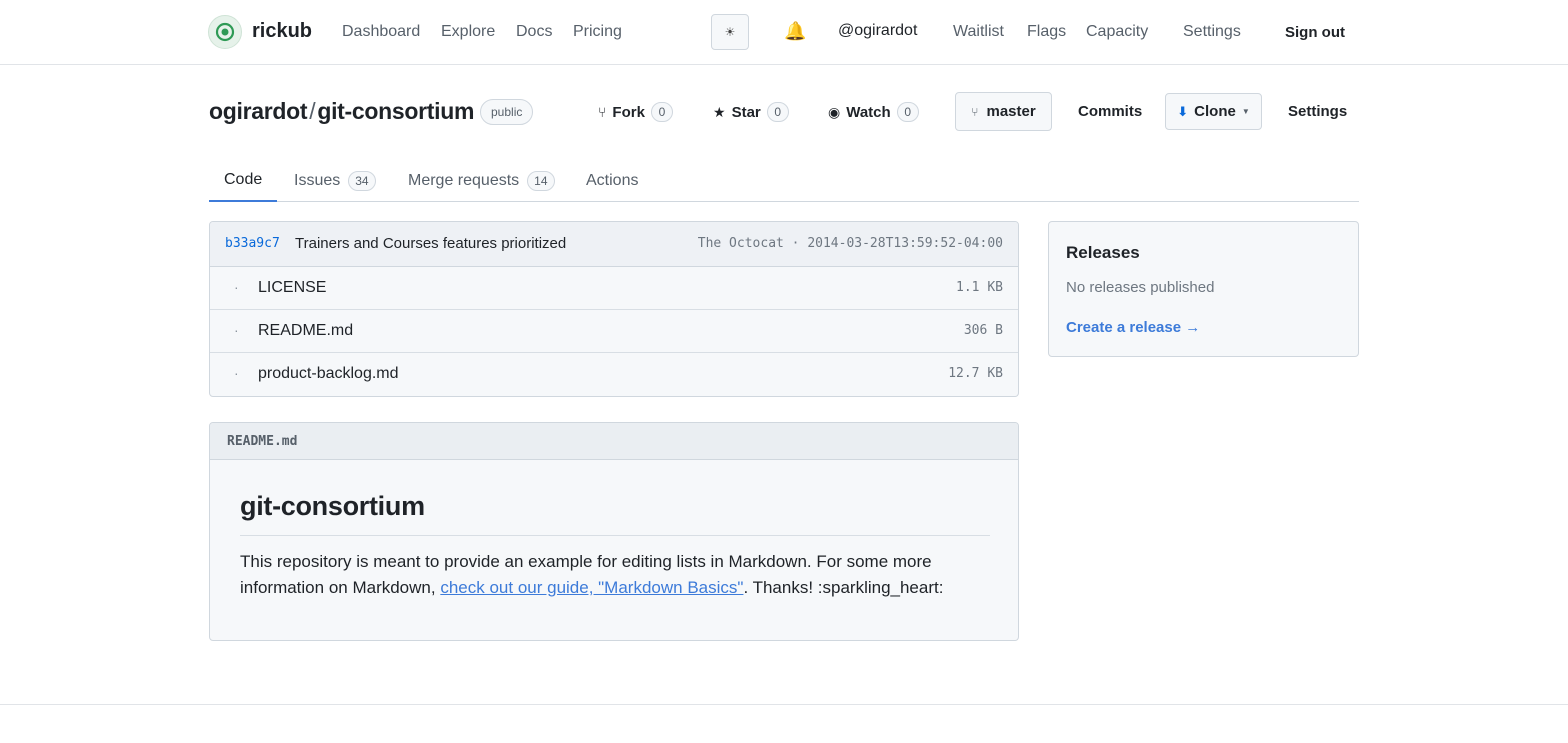  I want to click on branch-name: master, so click(1011, 111).